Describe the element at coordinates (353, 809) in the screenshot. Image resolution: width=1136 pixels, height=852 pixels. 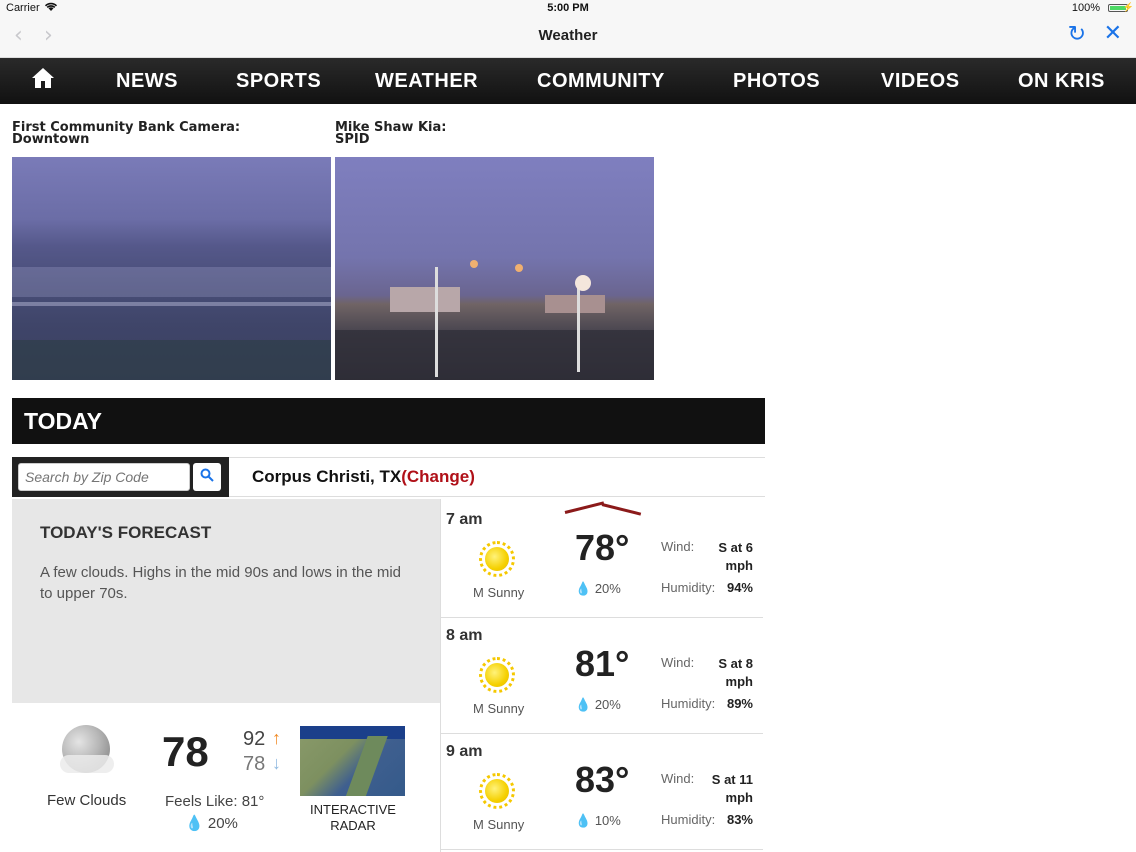
I see `radar-label-line: INTERACTIVE` at that location.